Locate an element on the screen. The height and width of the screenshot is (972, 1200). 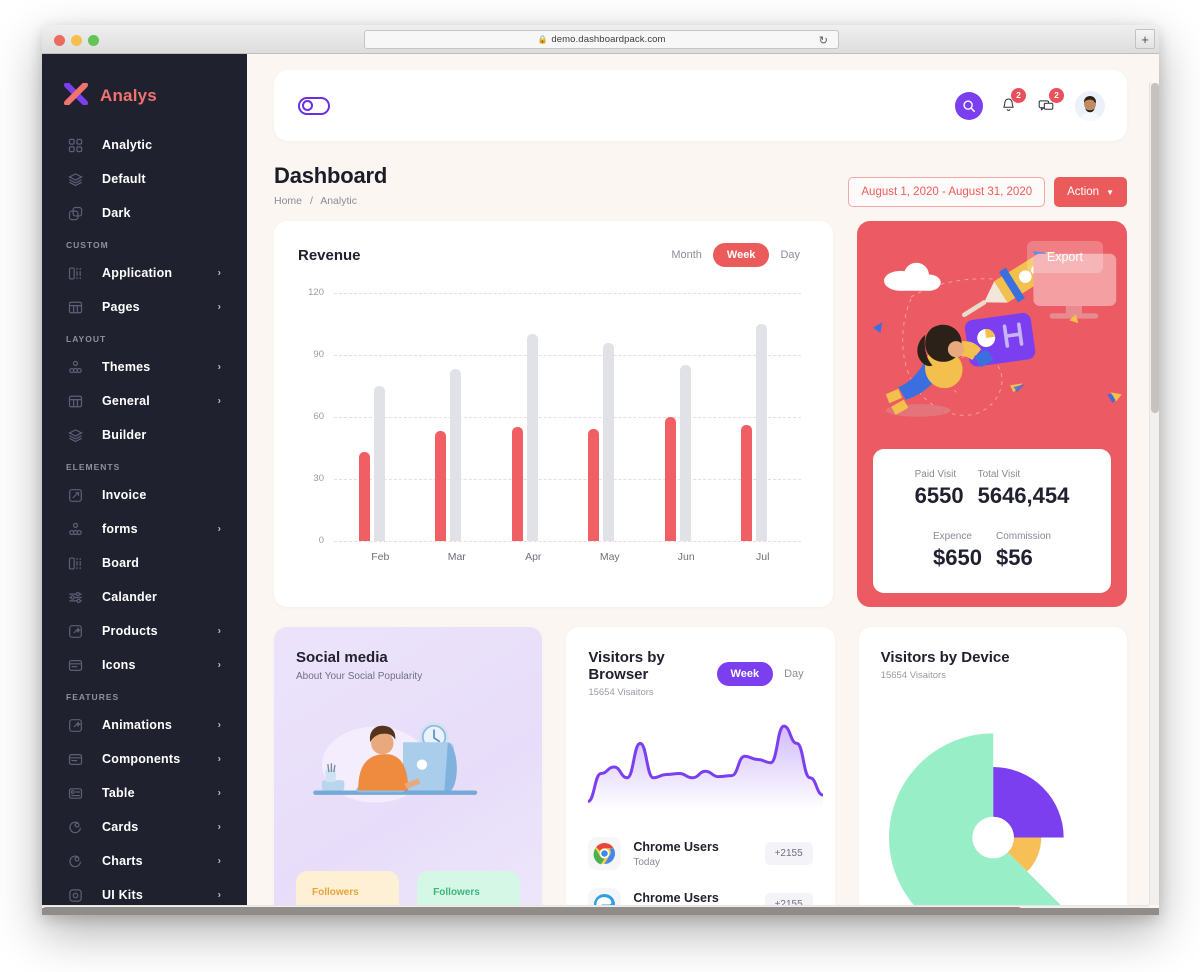
revenue-card-header: Revenue Month Week Day is located at coordinates (553, 255).